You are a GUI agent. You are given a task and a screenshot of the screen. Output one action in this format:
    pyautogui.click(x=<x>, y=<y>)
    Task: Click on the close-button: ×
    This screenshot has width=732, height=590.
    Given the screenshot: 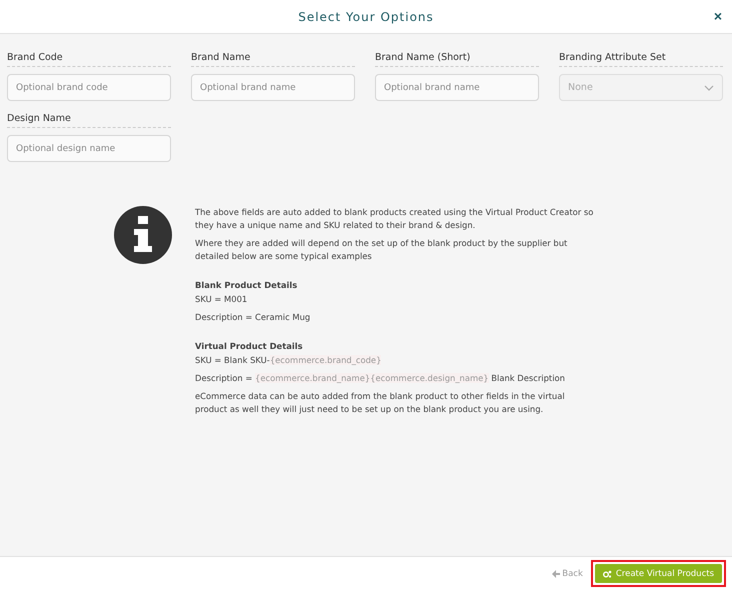 What is the action you would take?
    pyautogui.click(x=718, y=16)
    